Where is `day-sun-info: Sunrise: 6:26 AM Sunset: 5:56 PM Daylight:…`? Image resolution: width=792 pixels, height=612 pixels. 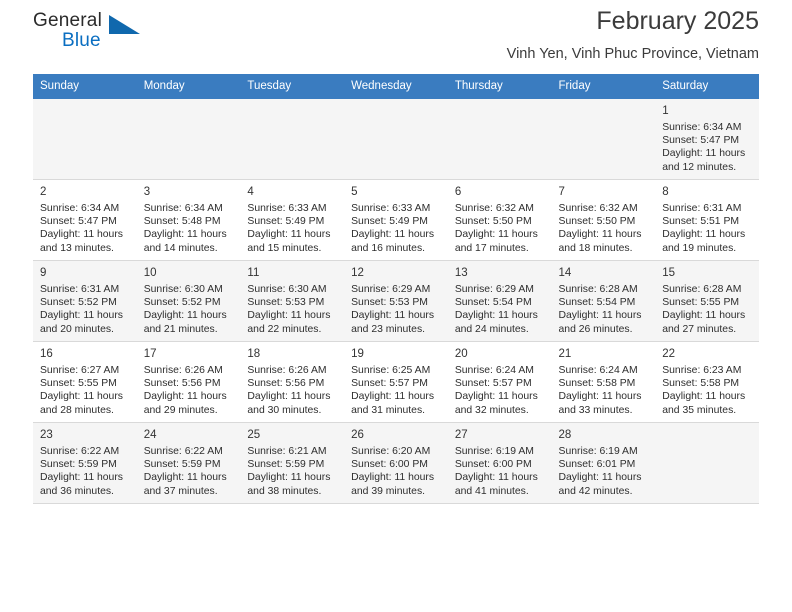
day-sun-info: Sunrise: 6:26 AM Sunset: 5:56 PM Daylight:… is located at coordinates (292, 390).